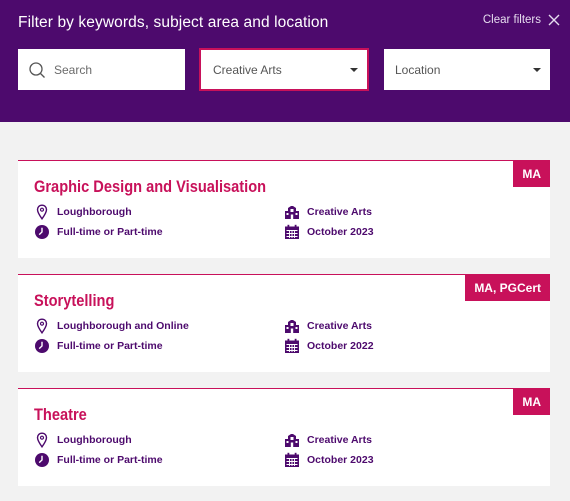  I want to click on subject-area-value: Creative Arts, so click(247, 69).